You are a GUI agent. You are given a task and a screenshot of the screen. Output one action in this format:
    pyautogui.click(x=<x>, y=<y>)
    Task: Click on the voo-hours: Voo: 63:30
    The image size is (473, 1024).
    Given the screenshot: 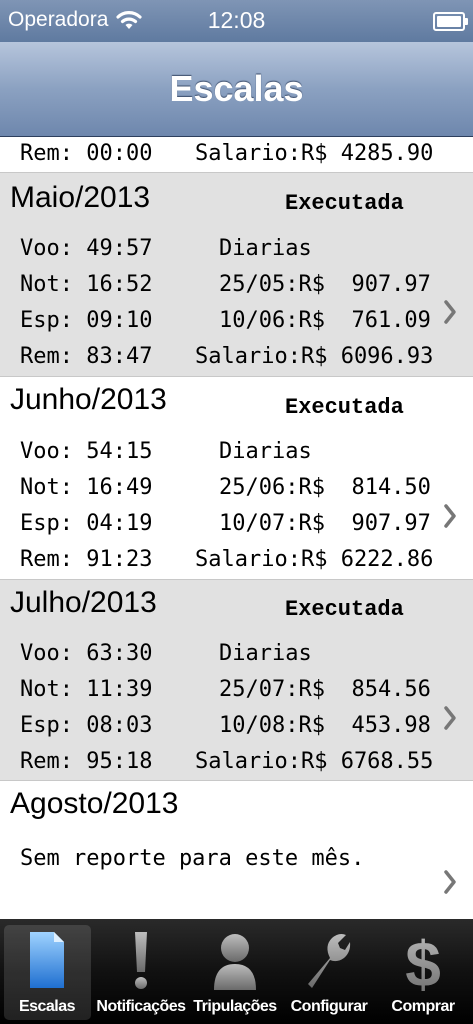 What is the action you would take?
    pyautogui.click(x=86, y=653)
    